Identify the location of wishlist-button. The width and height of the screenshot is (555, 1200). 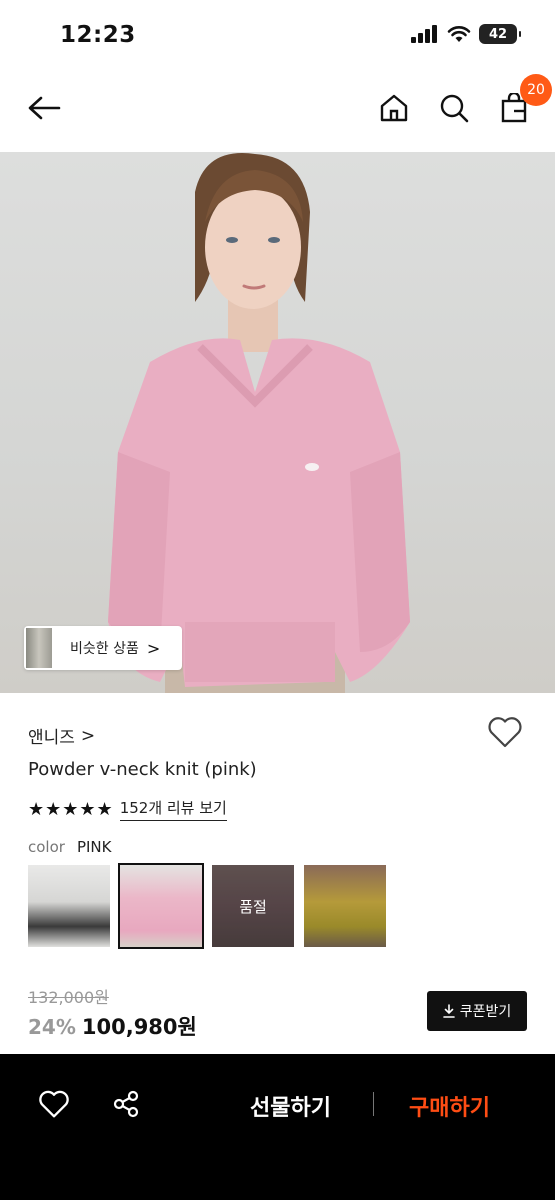
(505, 733).